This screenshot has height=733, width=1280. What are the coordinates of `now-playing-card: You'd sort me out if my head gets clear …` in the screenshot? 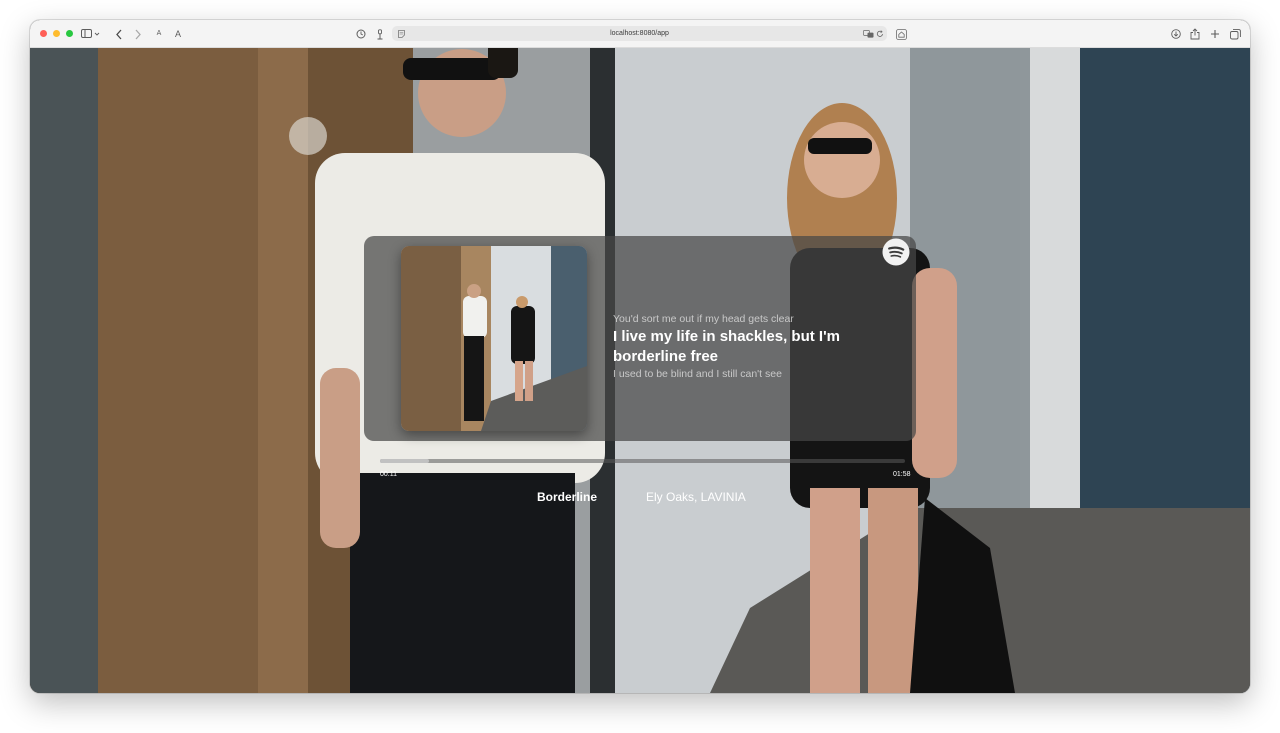 It's located at (640, 338).